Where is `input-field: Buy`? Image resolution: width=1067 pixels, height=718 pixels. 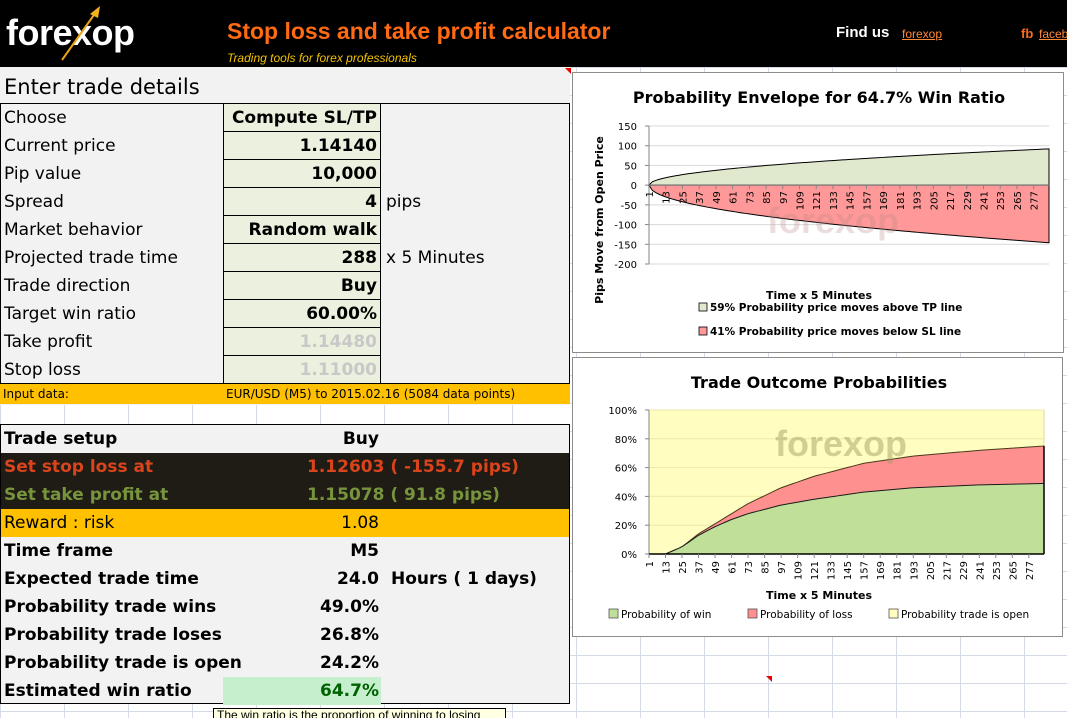 input-field: Buy is located at coordinates (302, 286).